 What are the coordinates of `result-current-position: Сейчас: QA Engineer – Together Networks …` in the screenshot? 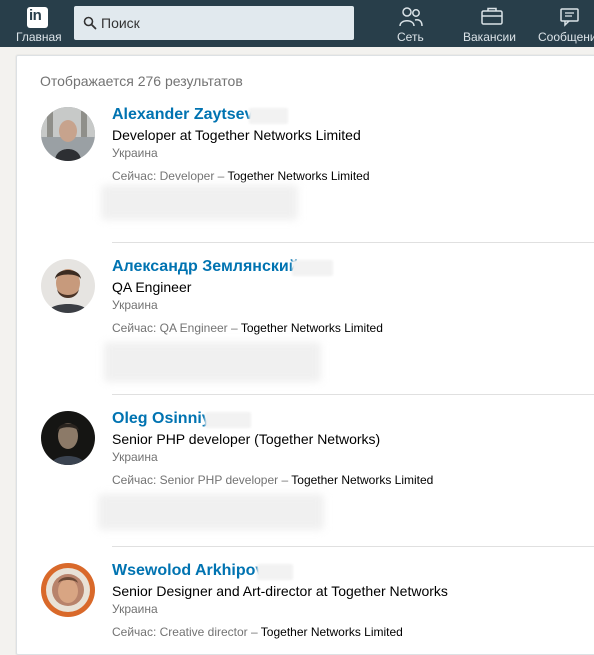 It's located at (247, 328).